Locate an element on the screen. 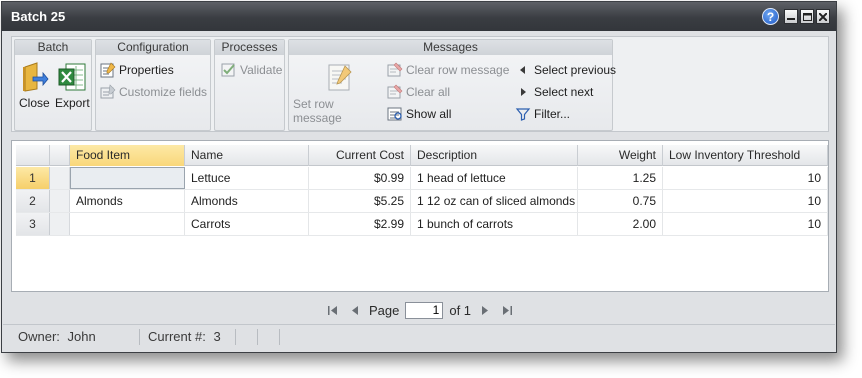 This screenshot has height=378, width=862. pager: Page of 1 is located at coordinates (420, 310).